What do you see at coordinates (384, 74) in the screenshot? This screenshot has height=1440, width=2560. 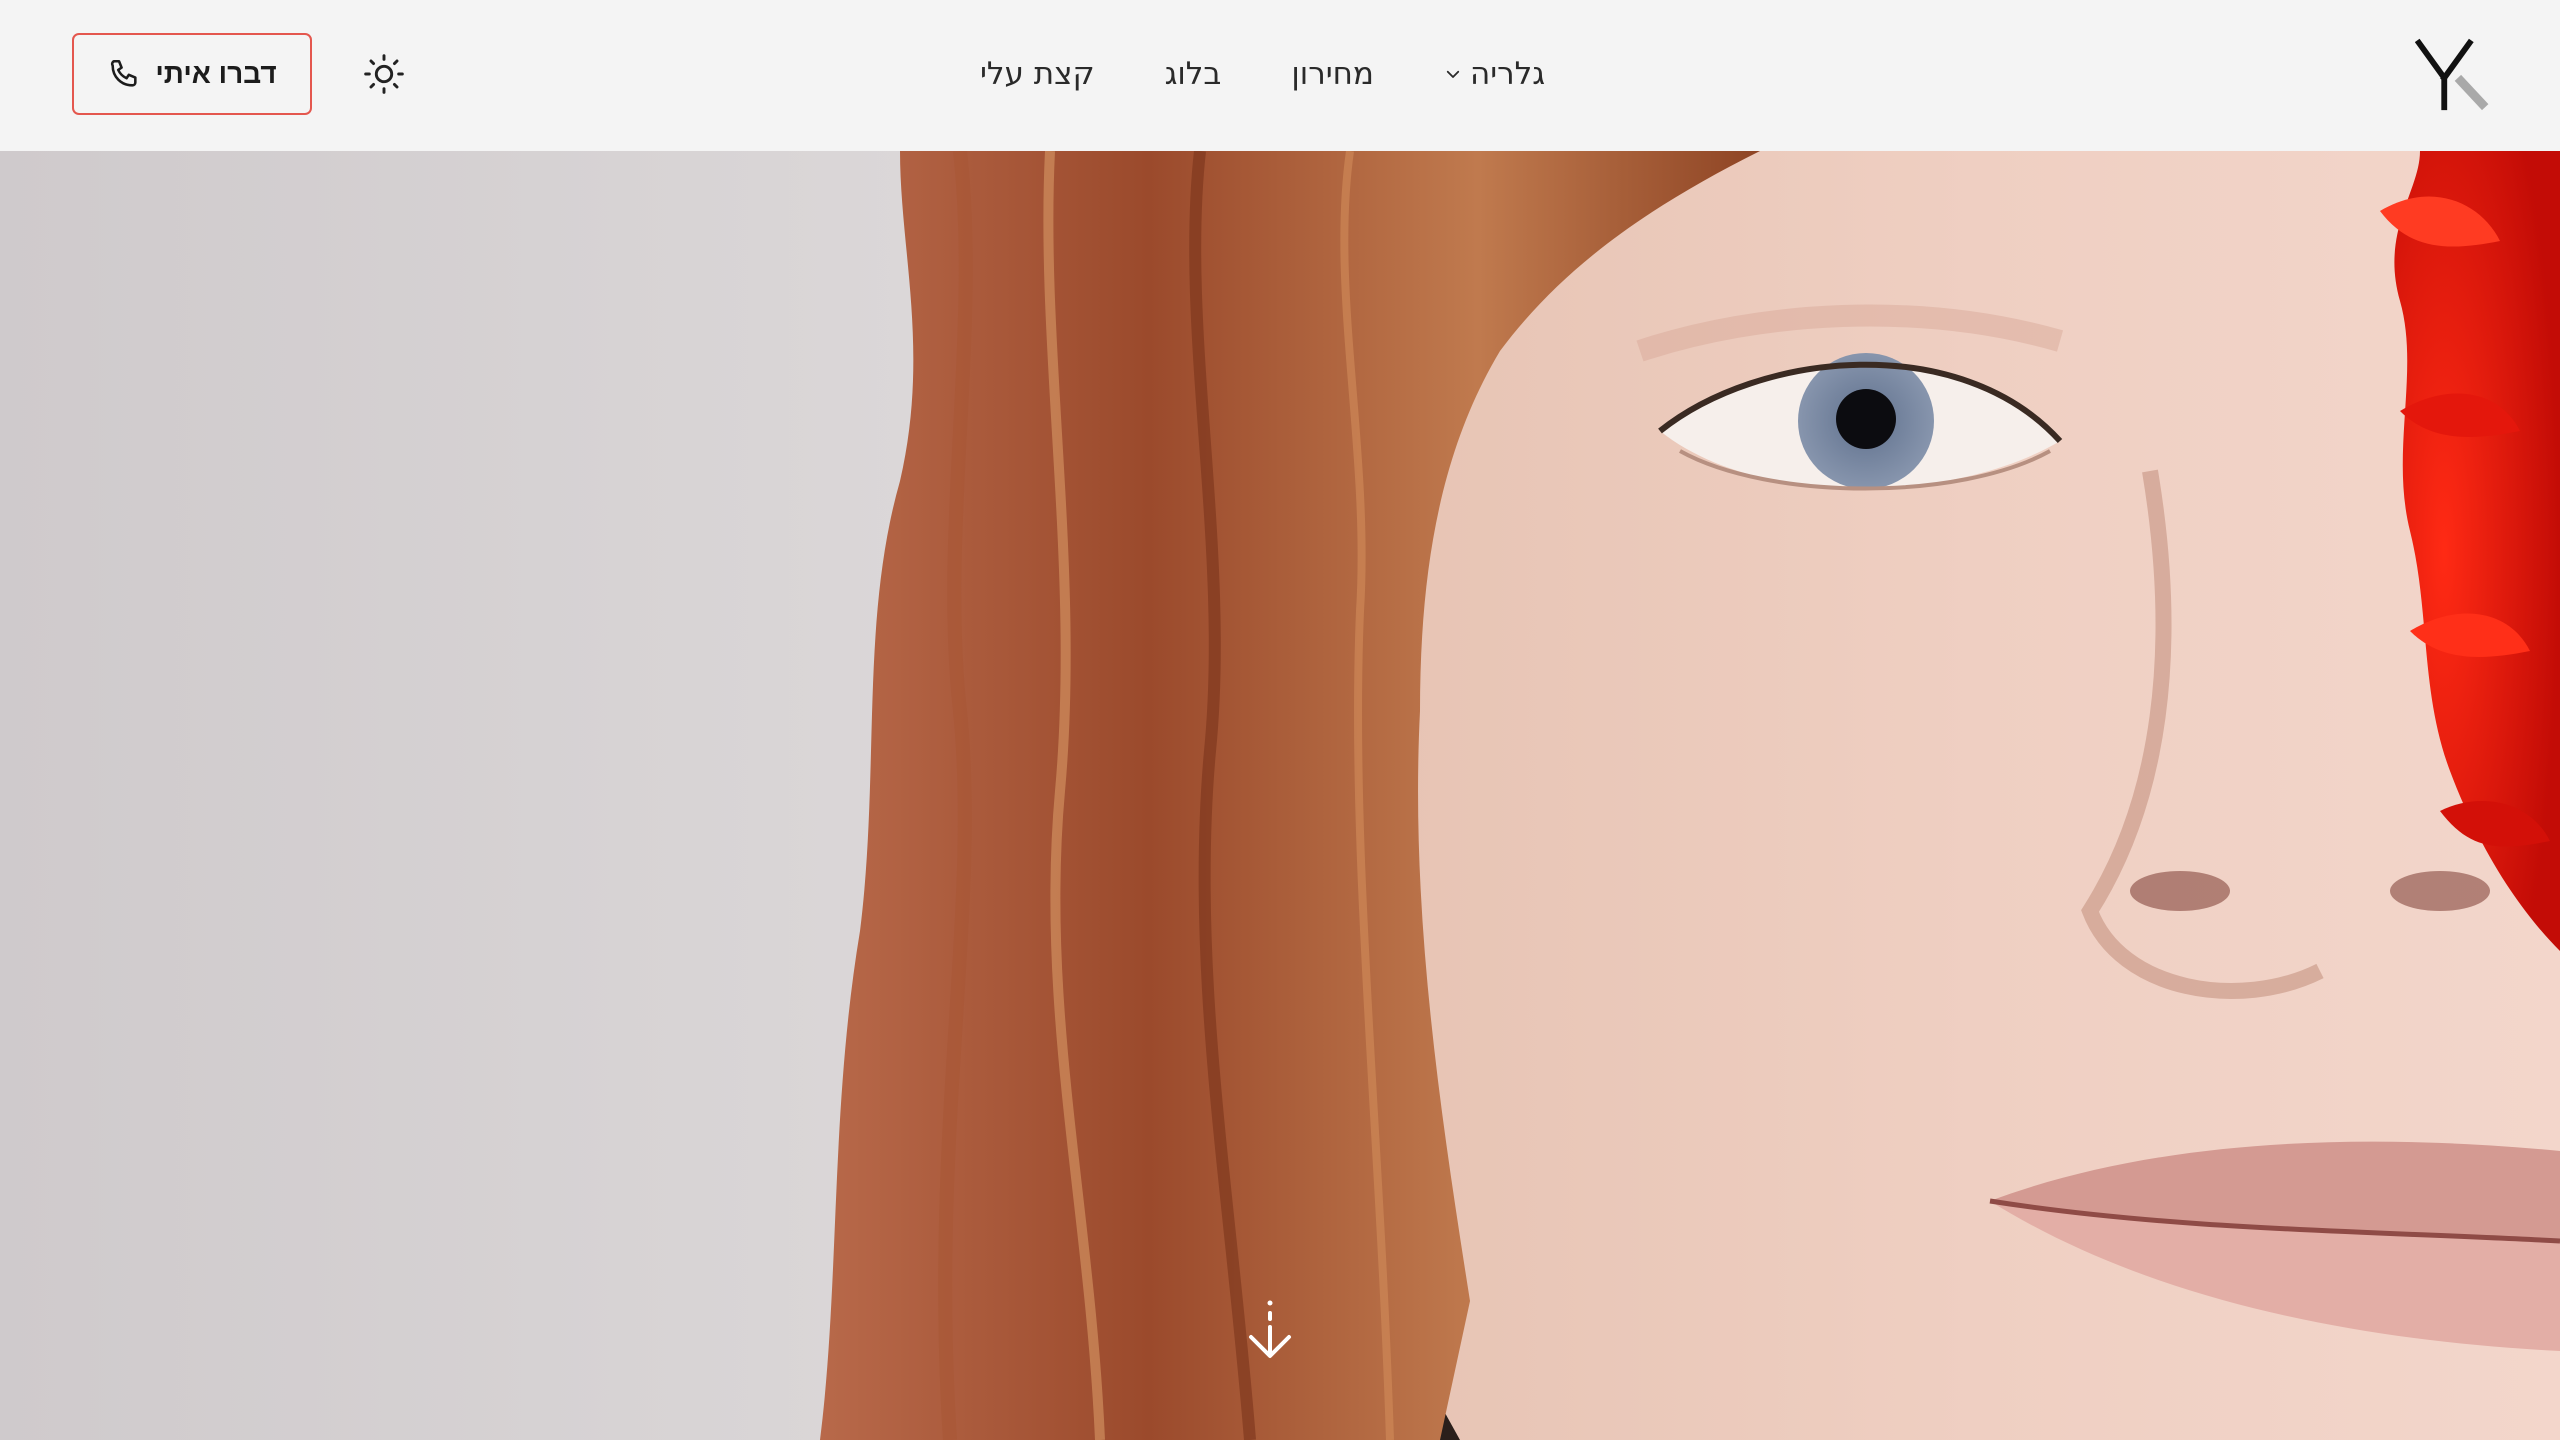 I see `sun-icon` at bounding box center [384, 74].